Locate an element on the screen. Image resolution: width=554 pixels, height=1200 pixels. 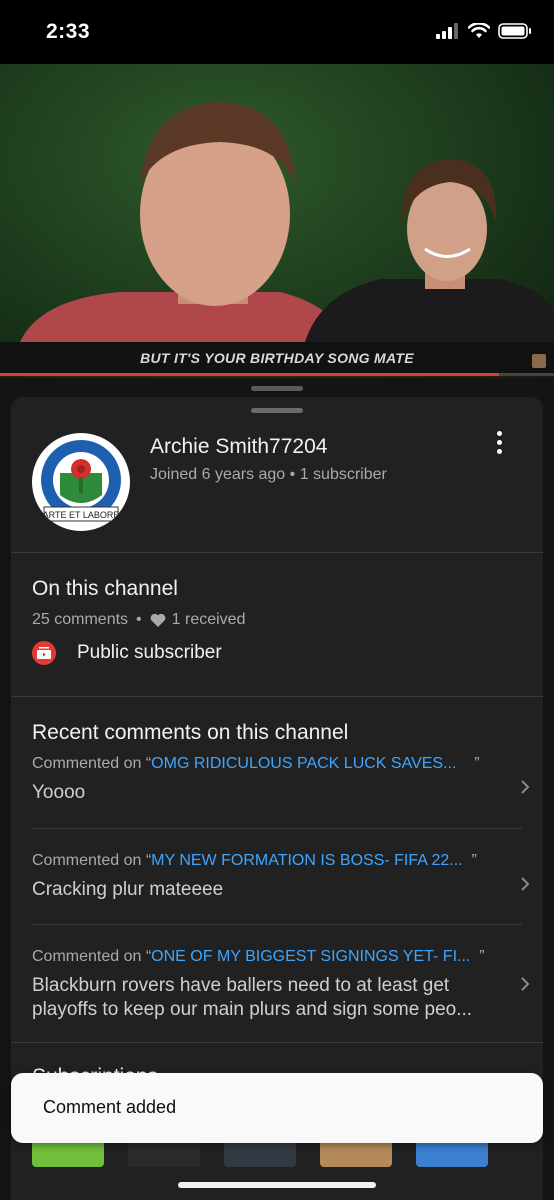
public-subscriber-label: Public subscriber is located at coordinates (149, 652).